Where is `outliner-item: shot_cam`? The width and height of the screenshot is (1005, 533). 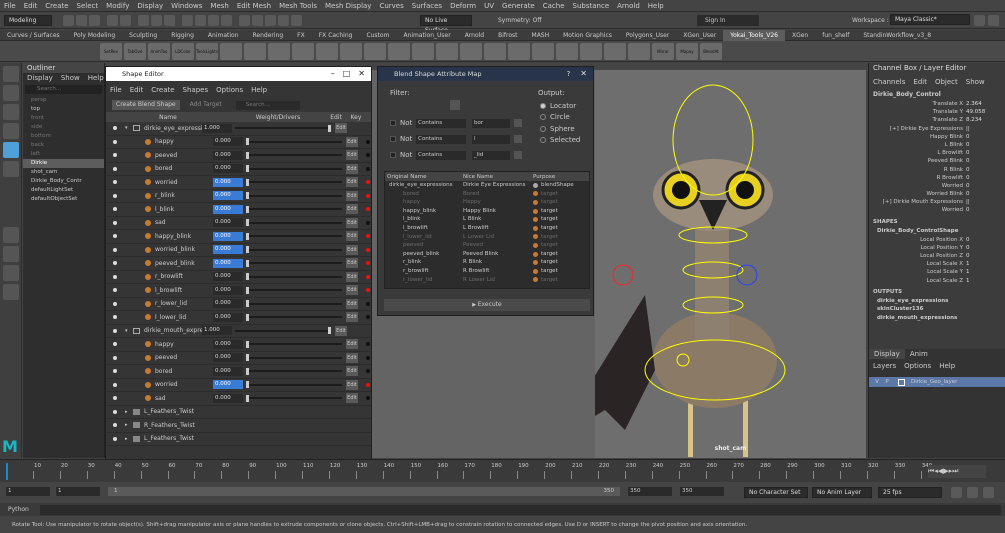 outliner-item: shot_cam is located at coordinates (63, 172).